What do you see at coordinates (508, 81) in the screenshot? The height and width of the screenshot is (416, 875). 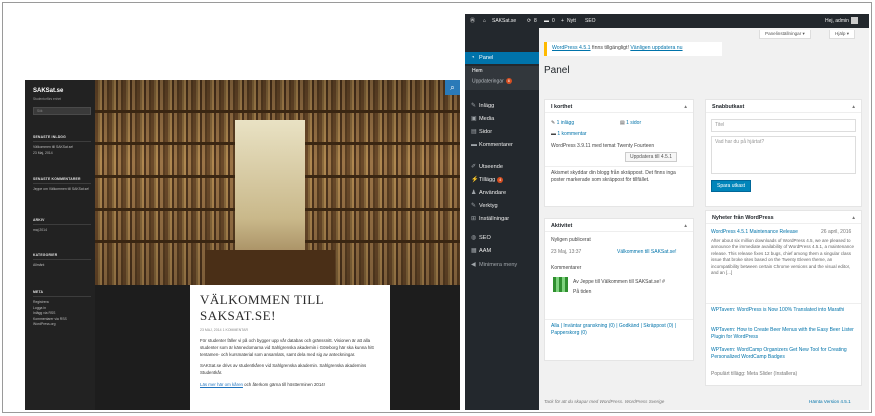 I see `updates-badge: 8` at bounding box center [508, 81].